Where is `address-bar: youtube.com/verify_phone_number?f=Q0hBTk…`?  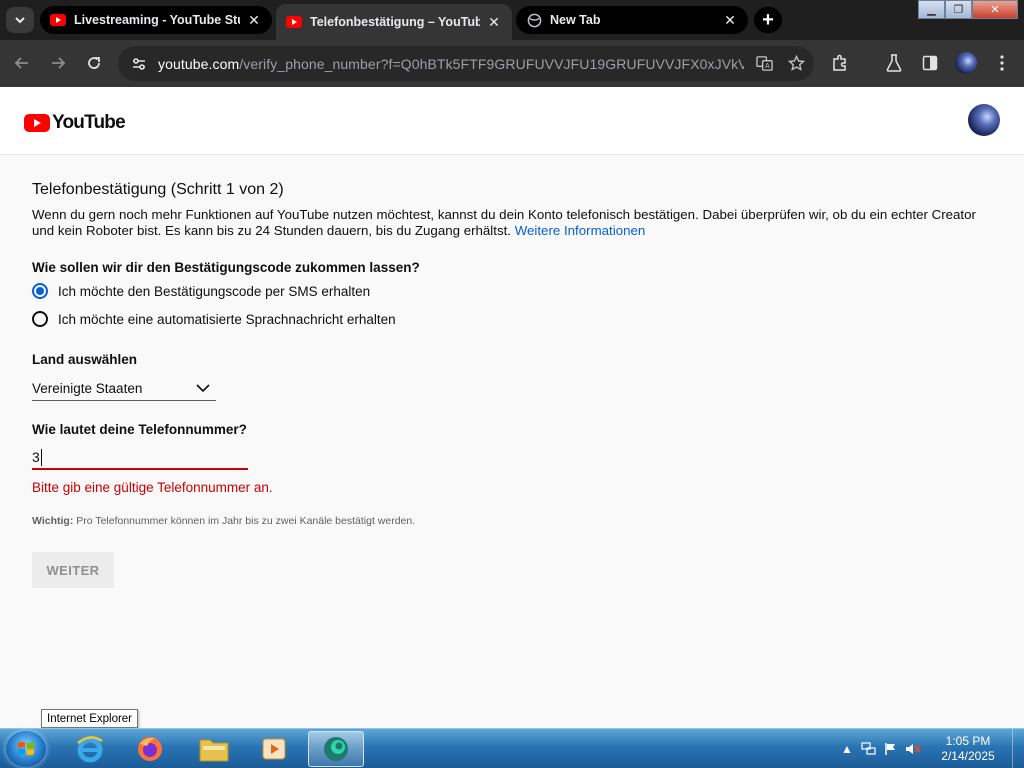
address-bar: youtube.com/verify_phone_number?f=Q0hBTk… is located at coordinates (466, 63).